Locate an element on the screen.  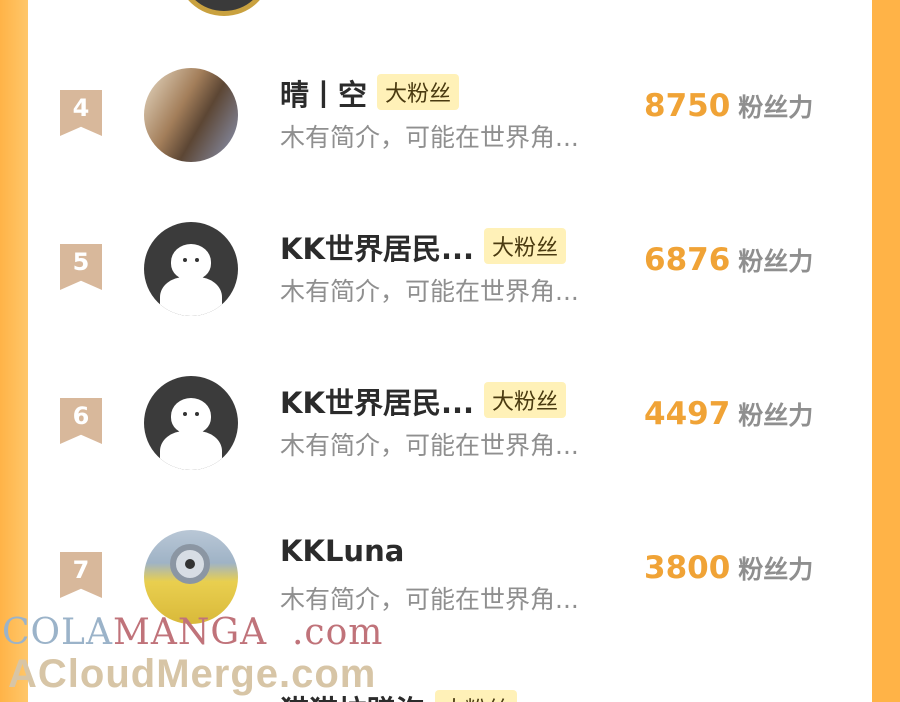
watermark-part: MANGA is located at coordinates (190, 632).